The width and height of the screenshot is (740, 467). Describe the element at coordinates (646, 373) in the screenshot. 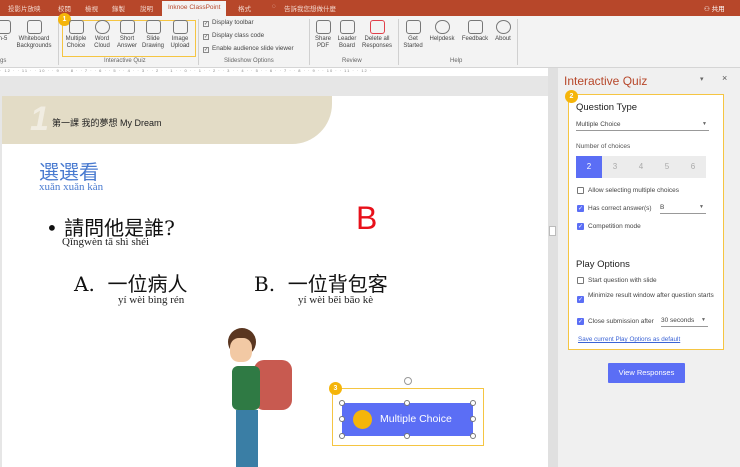

I see `view-responses-button: View Responses` at that location.